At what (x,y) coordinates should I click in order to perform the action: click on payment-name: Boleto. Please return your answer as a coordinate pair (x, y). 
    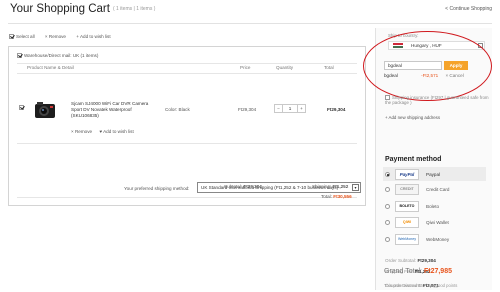
    Looking at the image, I should click on (433, 206).